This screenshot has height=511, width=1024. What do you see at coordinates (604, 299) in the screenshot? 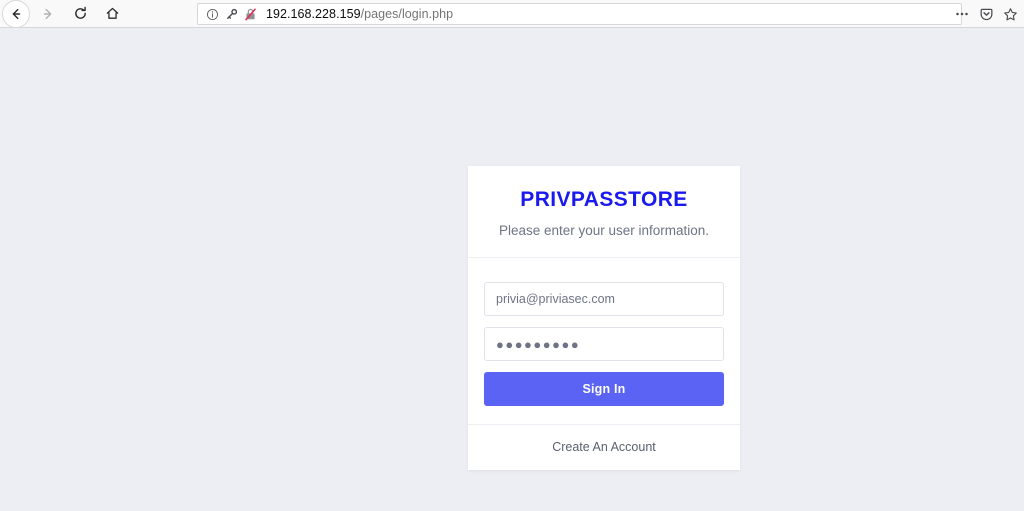
I see `email-field` at bounding box center [604, 299].